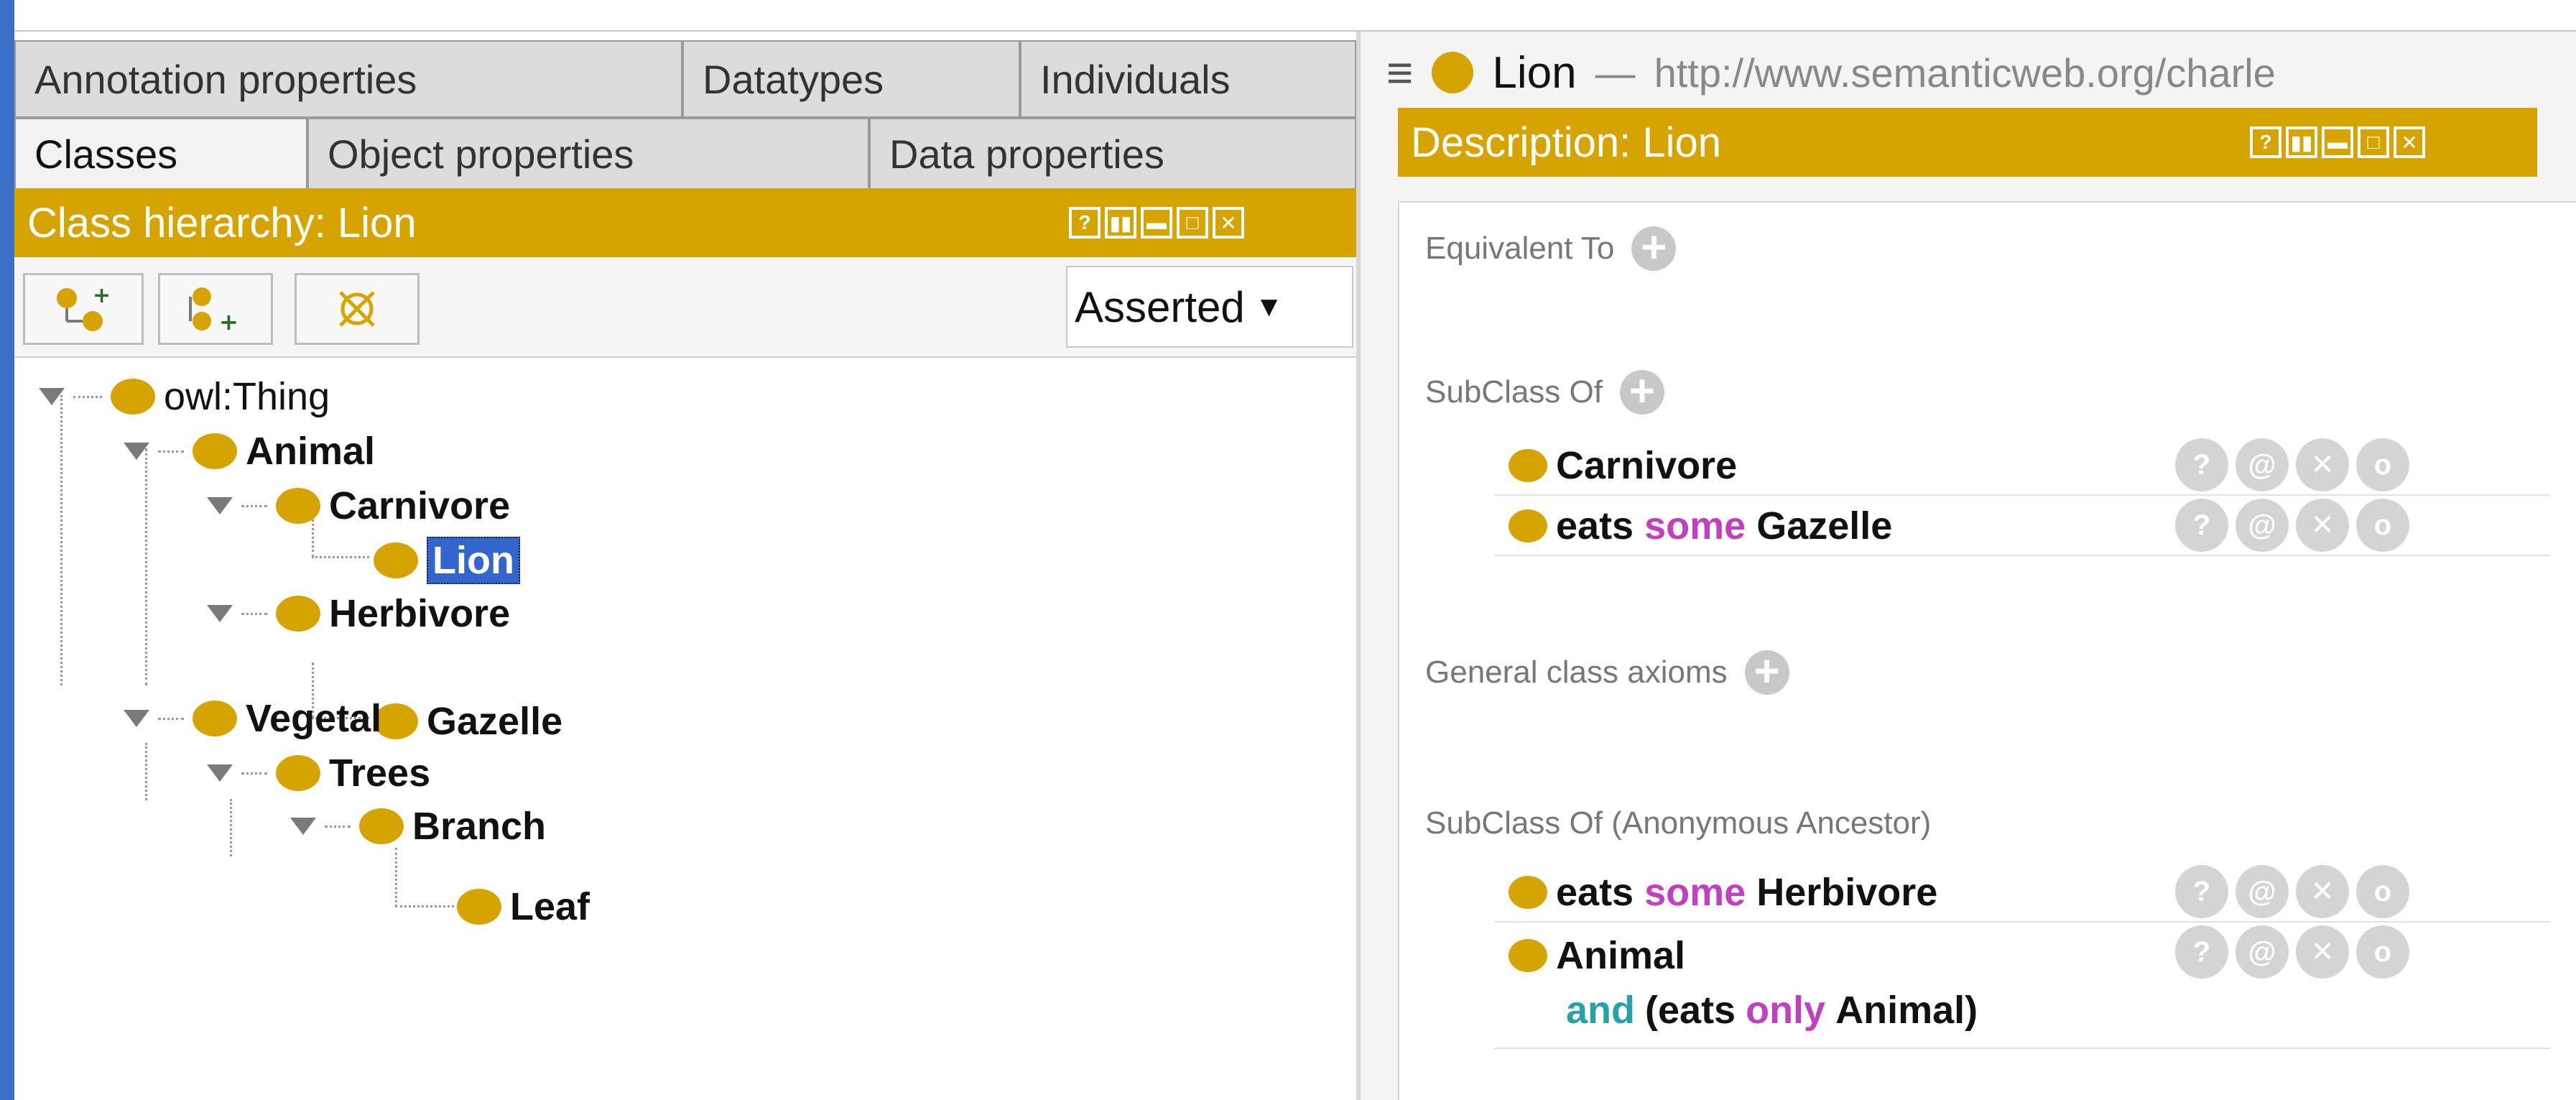  Describe the element at coordinates (1824, 525) in the screenshot. I see `filler-class: Gazelle` at that location.